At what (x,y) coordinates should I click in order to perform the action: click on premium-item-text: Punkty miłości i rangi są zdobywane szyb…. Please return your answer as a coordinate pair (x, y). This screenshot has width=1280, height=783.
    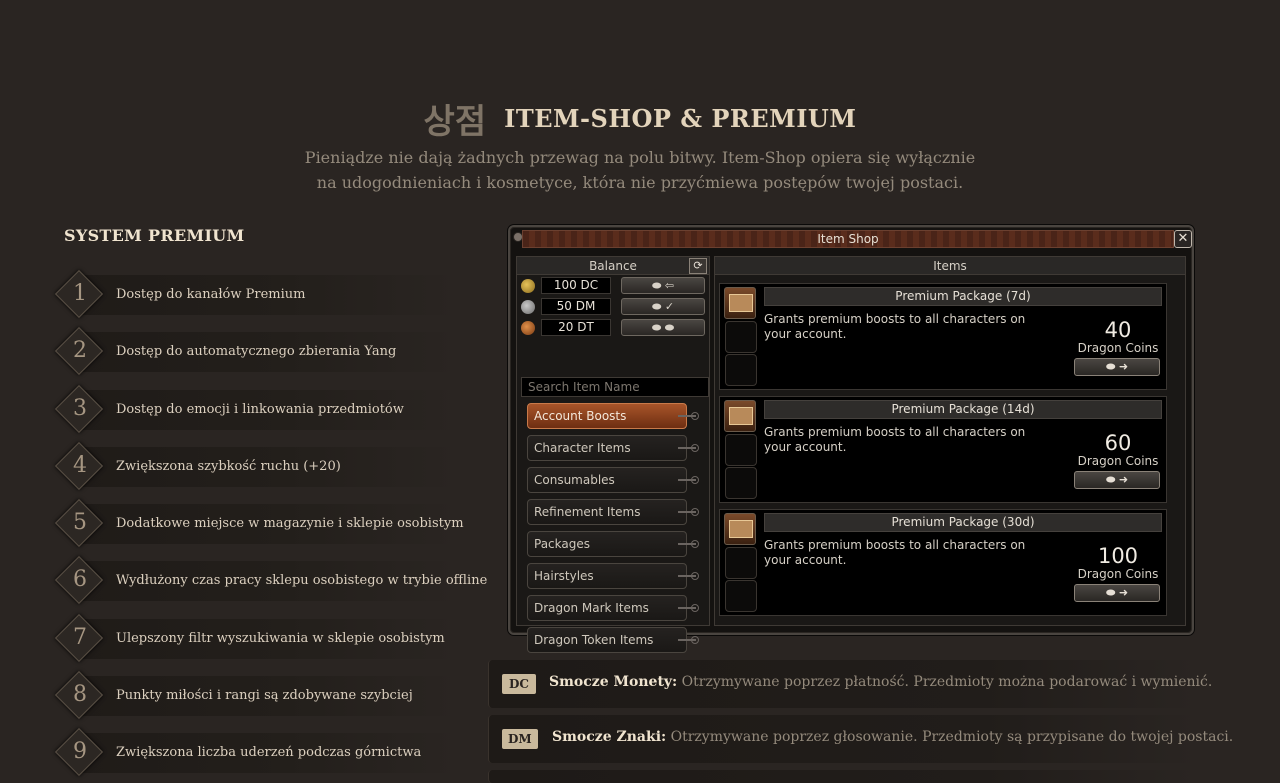
    Looking at the image, I should click on (264, 696).